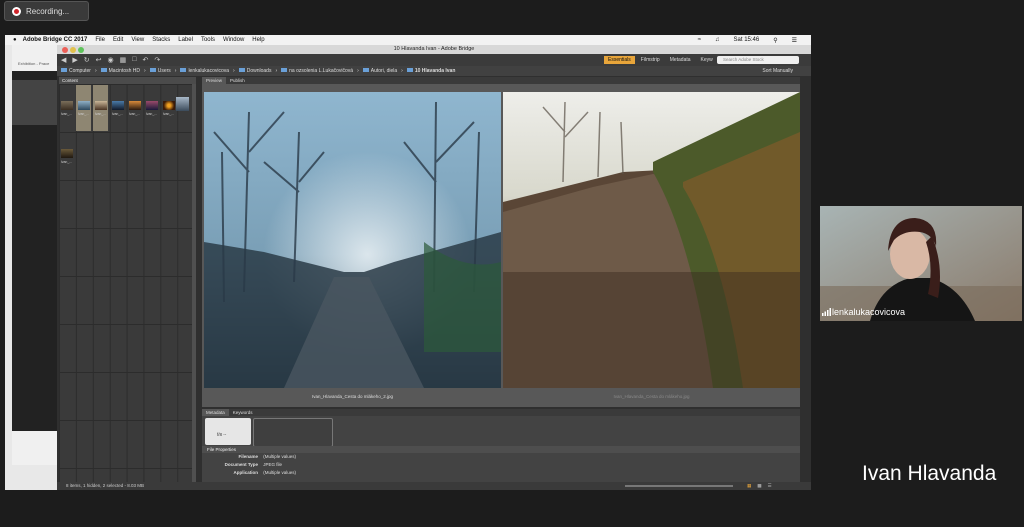 The height and width of the screenshot is (527, 1024). I want to click on menu-label: Label, so click(185, 40).